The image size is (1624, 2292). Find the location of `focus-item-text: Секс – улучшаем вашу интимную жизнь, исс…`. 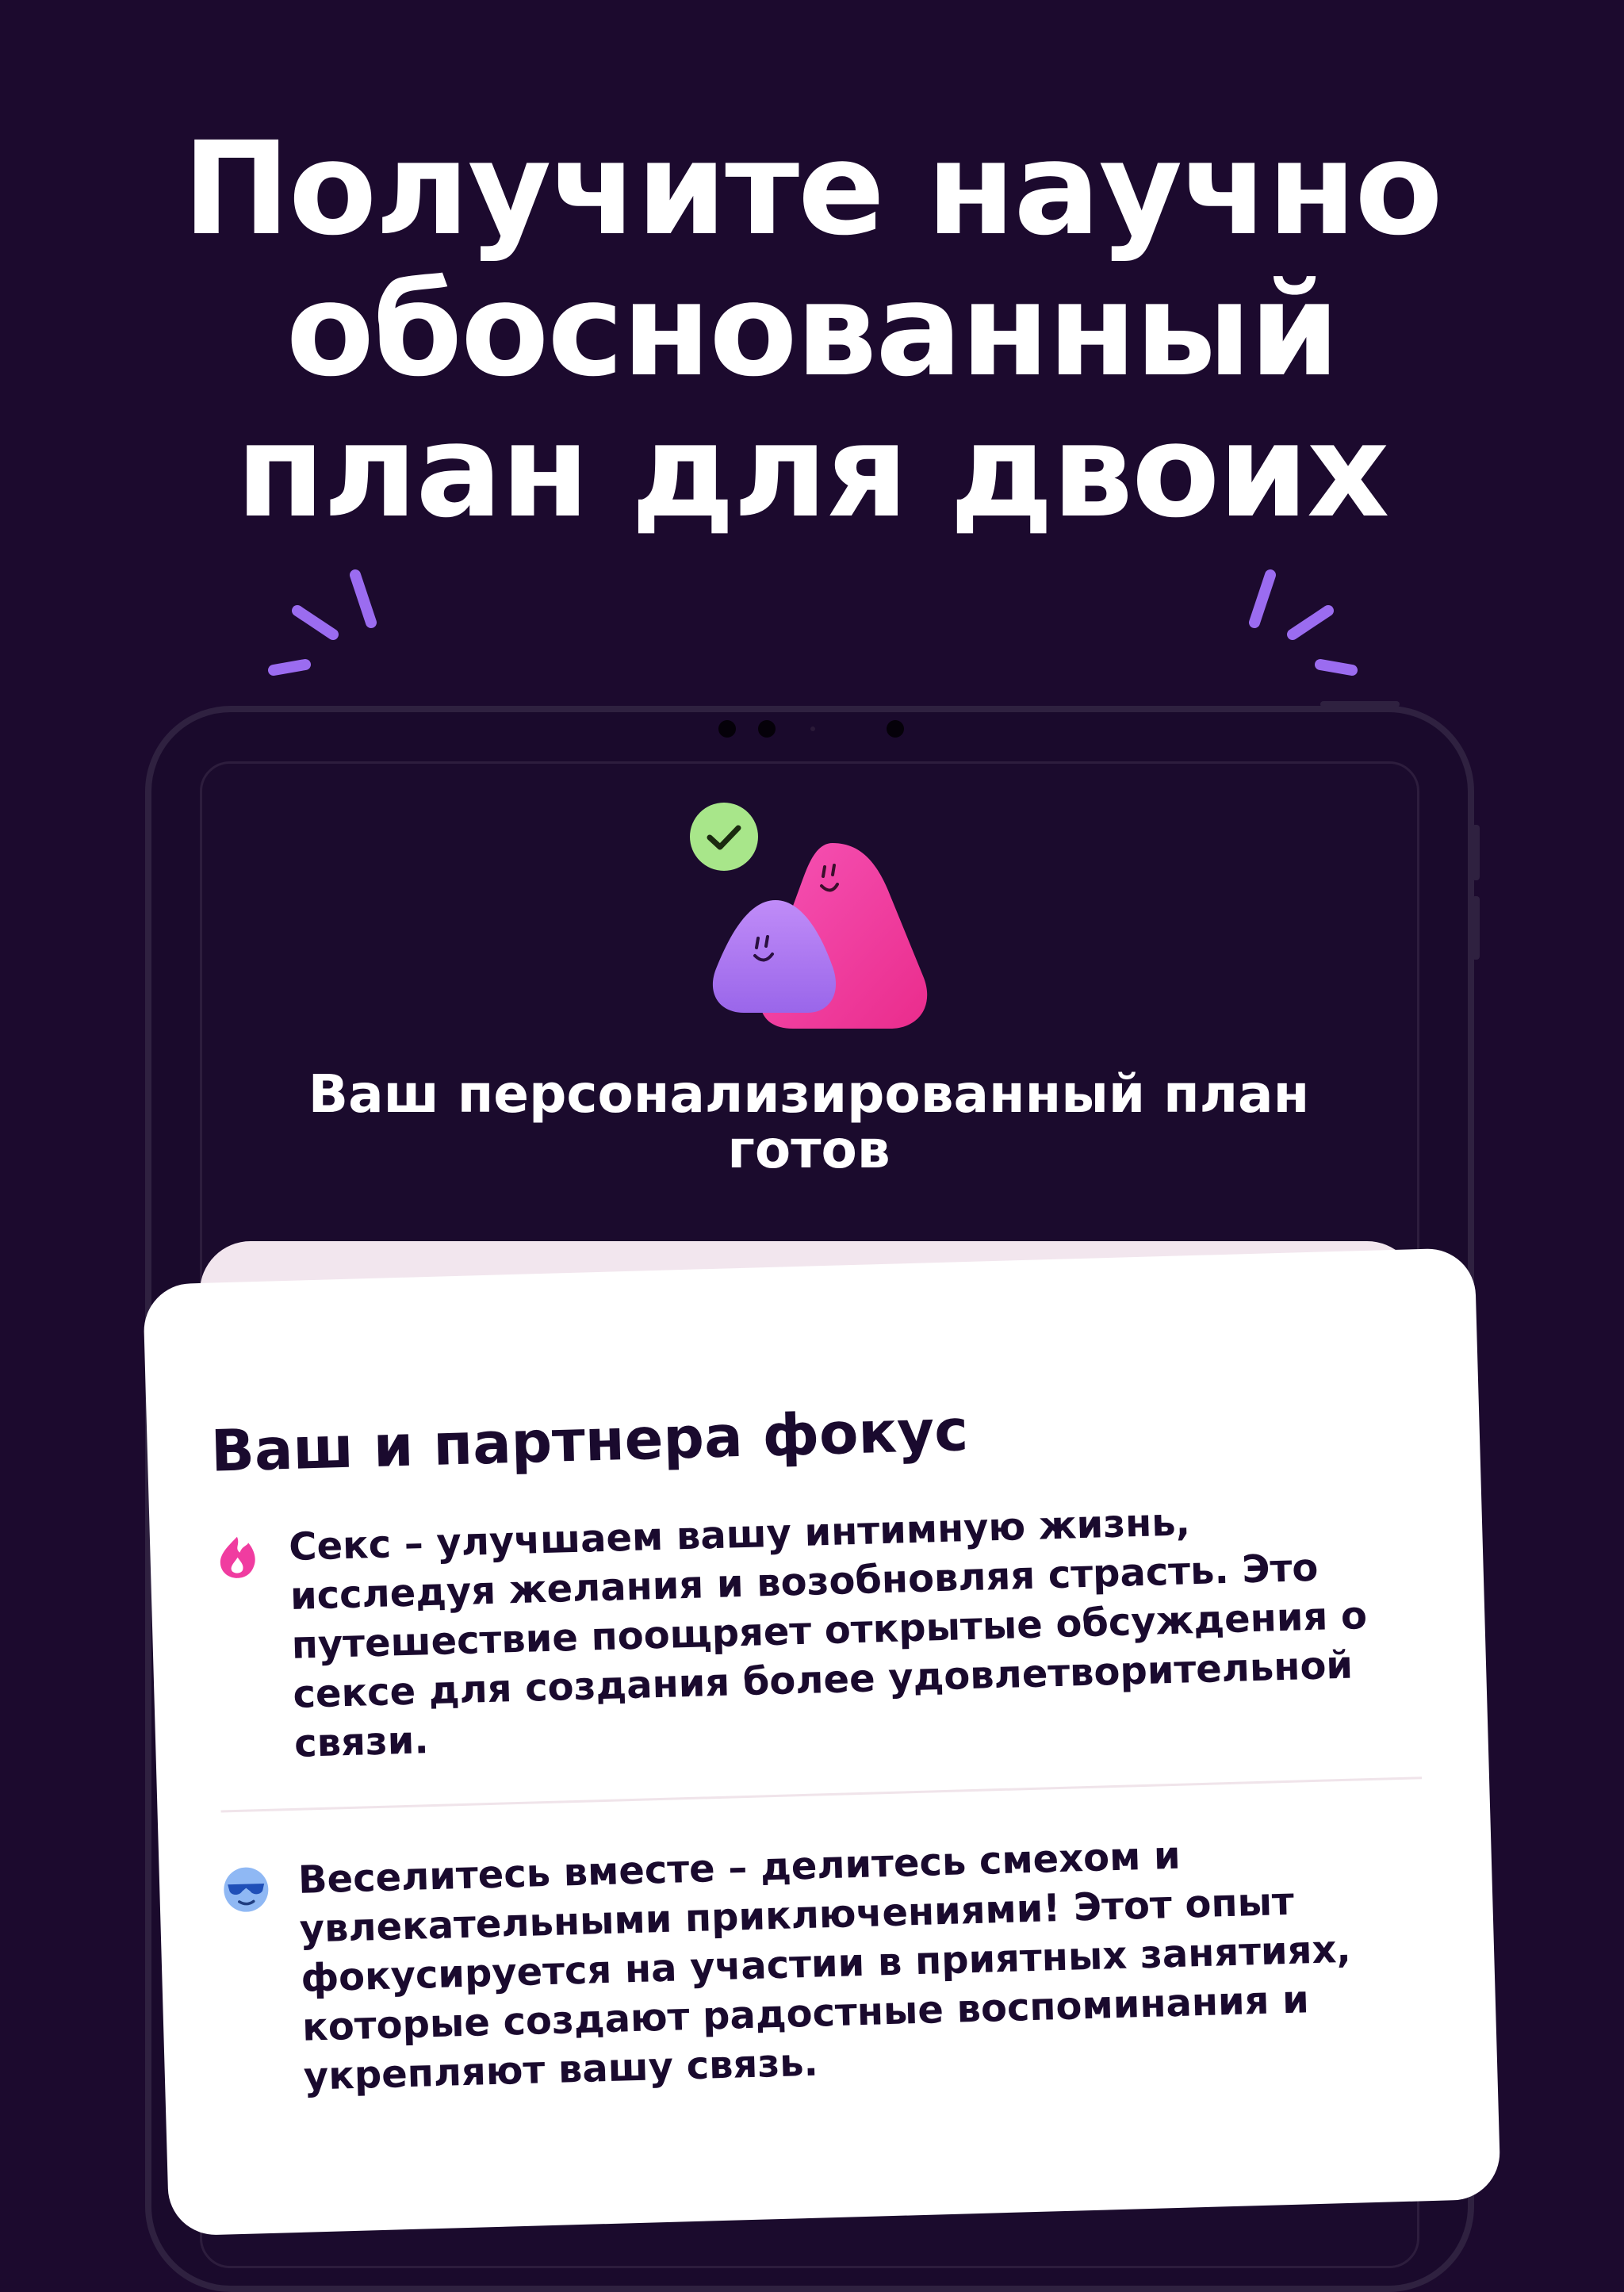

focus-item-text: Секс – улучшаем вашу интимную жизнь, исс… is located at coordinates (828, 1633).